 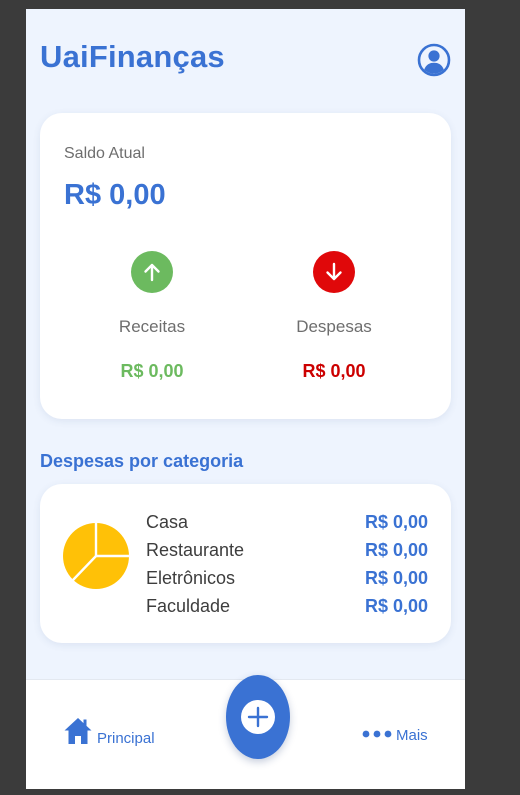 I want to click on category-name: Restaurante, so click(x=195, y=550).